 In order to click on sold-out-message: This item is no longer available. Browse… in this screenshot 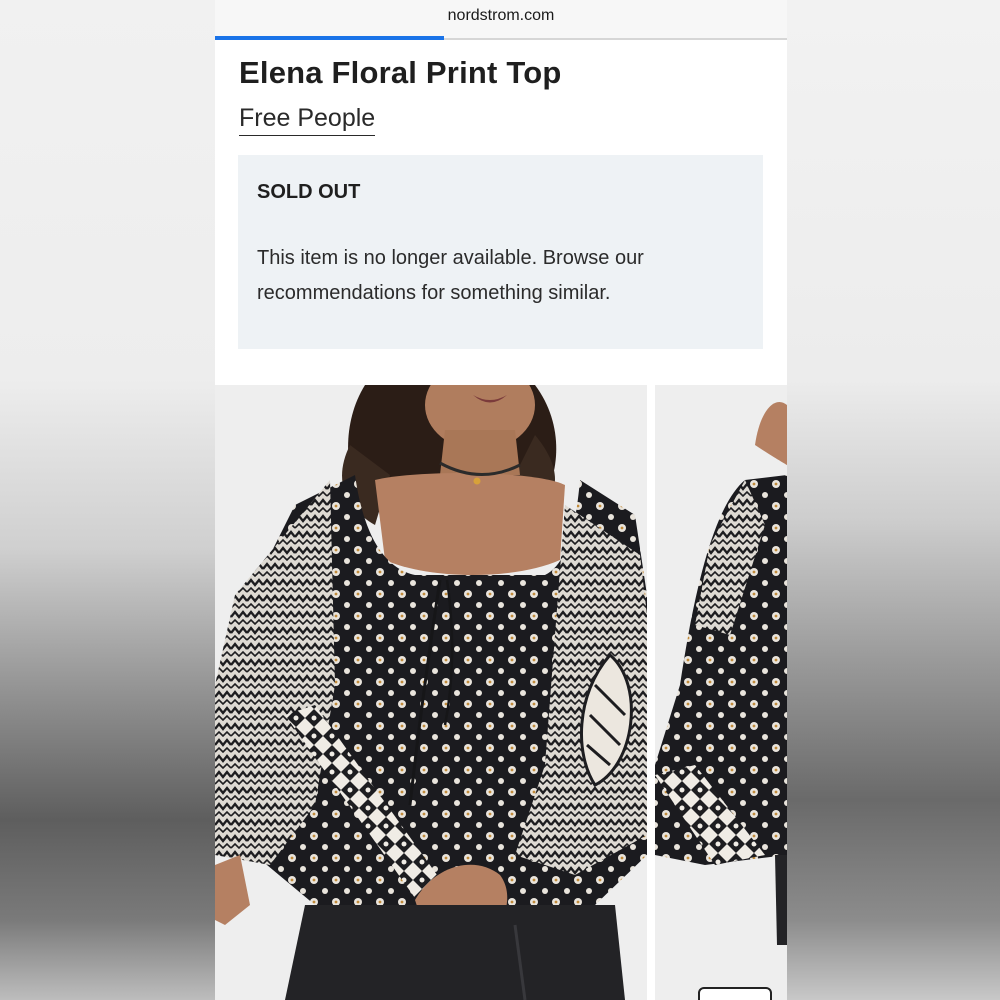, I will do `click(450, 275)`.